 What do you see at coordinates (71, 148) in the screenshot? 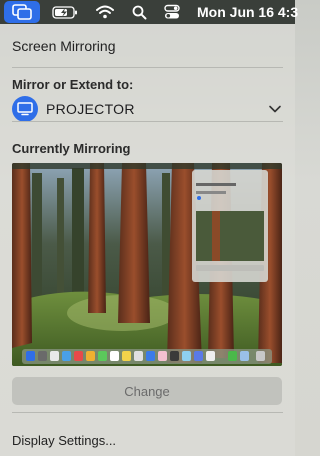
I see `currently-mirroring-label: Currently Mirroring` at bounding box center [71, 148].